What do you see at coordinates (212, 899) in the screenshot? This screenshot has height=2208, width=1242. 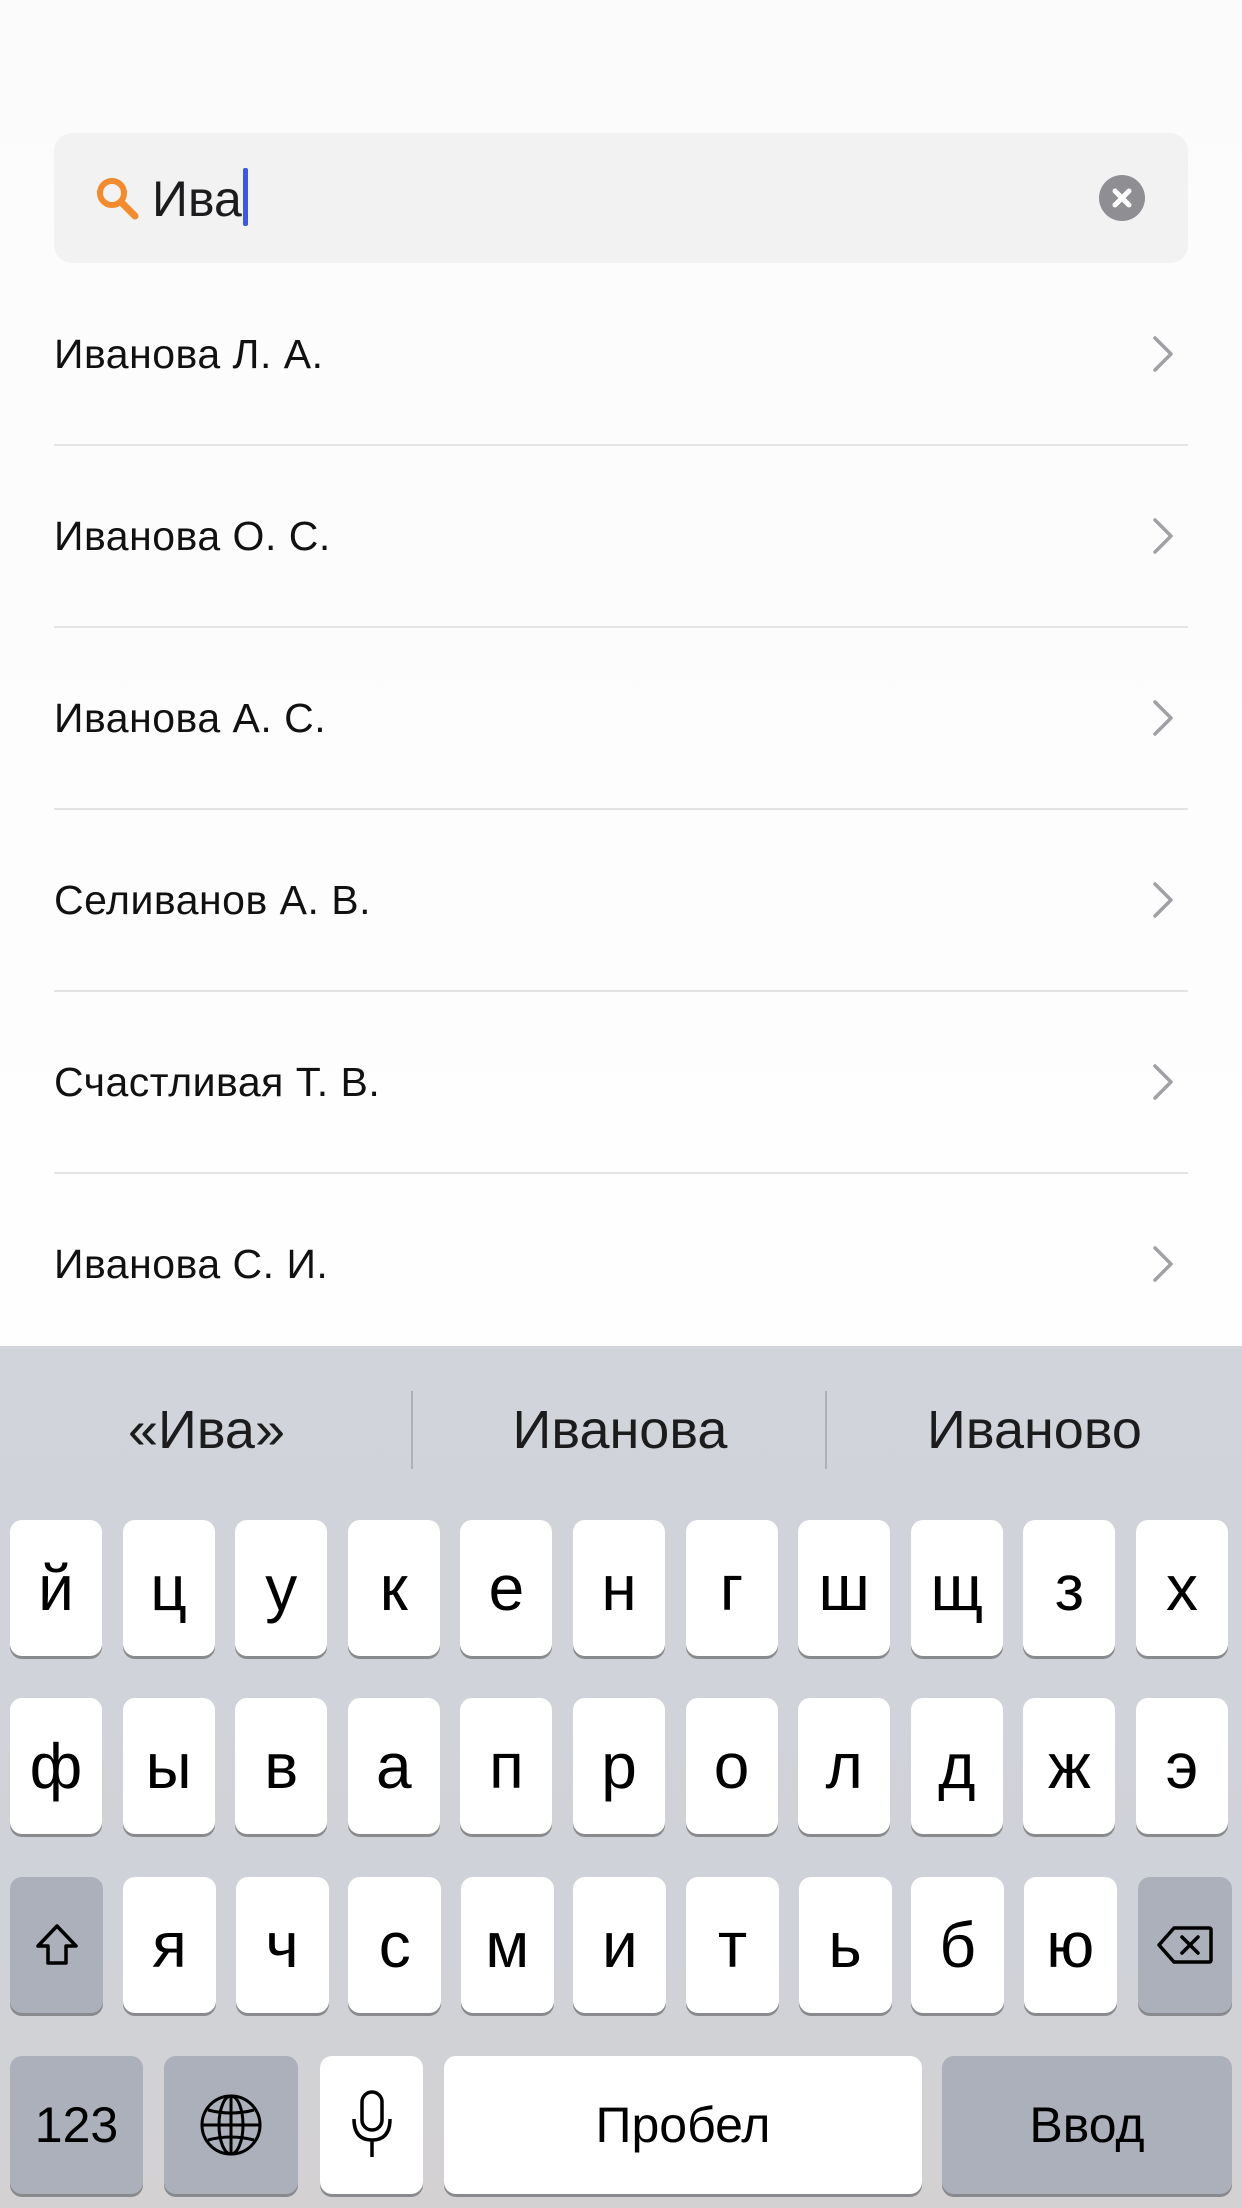 I see `result-name: Селиванов А. В.` at bounding box center [212, 899].